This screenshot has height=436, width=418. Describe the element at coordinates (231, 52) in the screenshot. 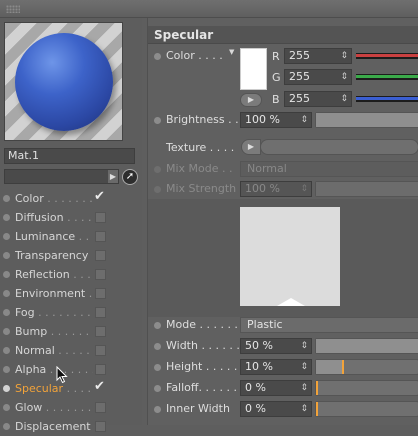

I see `swatch-dropdown-icon: ▼` at that location.